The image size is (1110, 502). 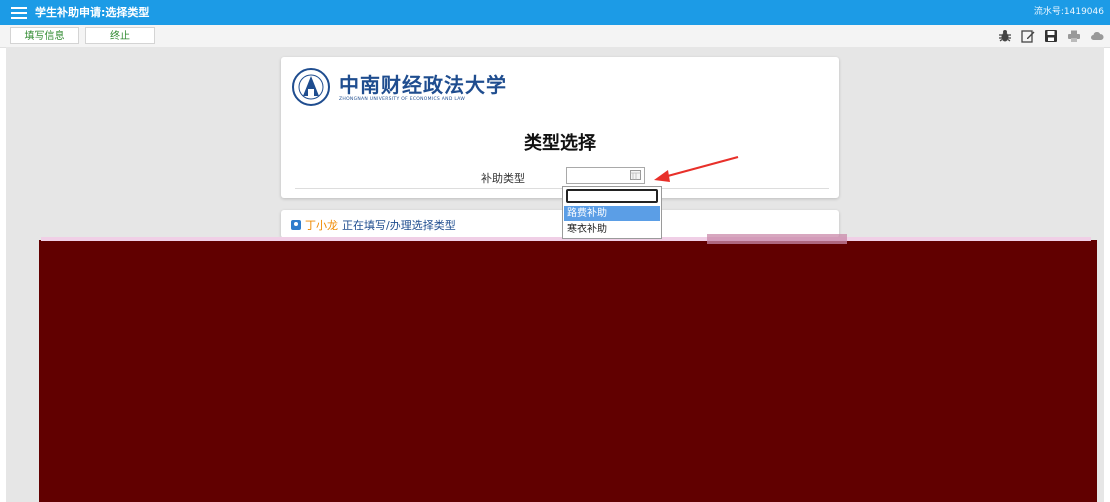 What do you see at coordinates (635, 175) in the screenshot?
I see `select-picker-icon` at bounding box center [635, 175].